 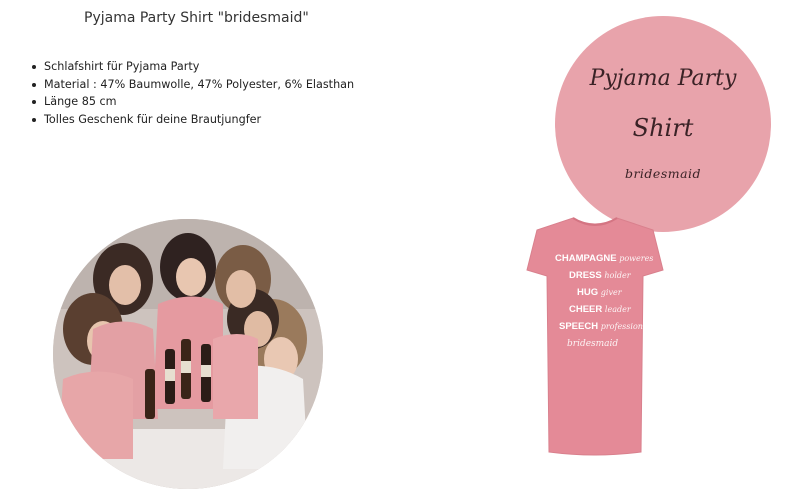 I want to click on badge-line-2: Shirt, so click(x=663, y=128).